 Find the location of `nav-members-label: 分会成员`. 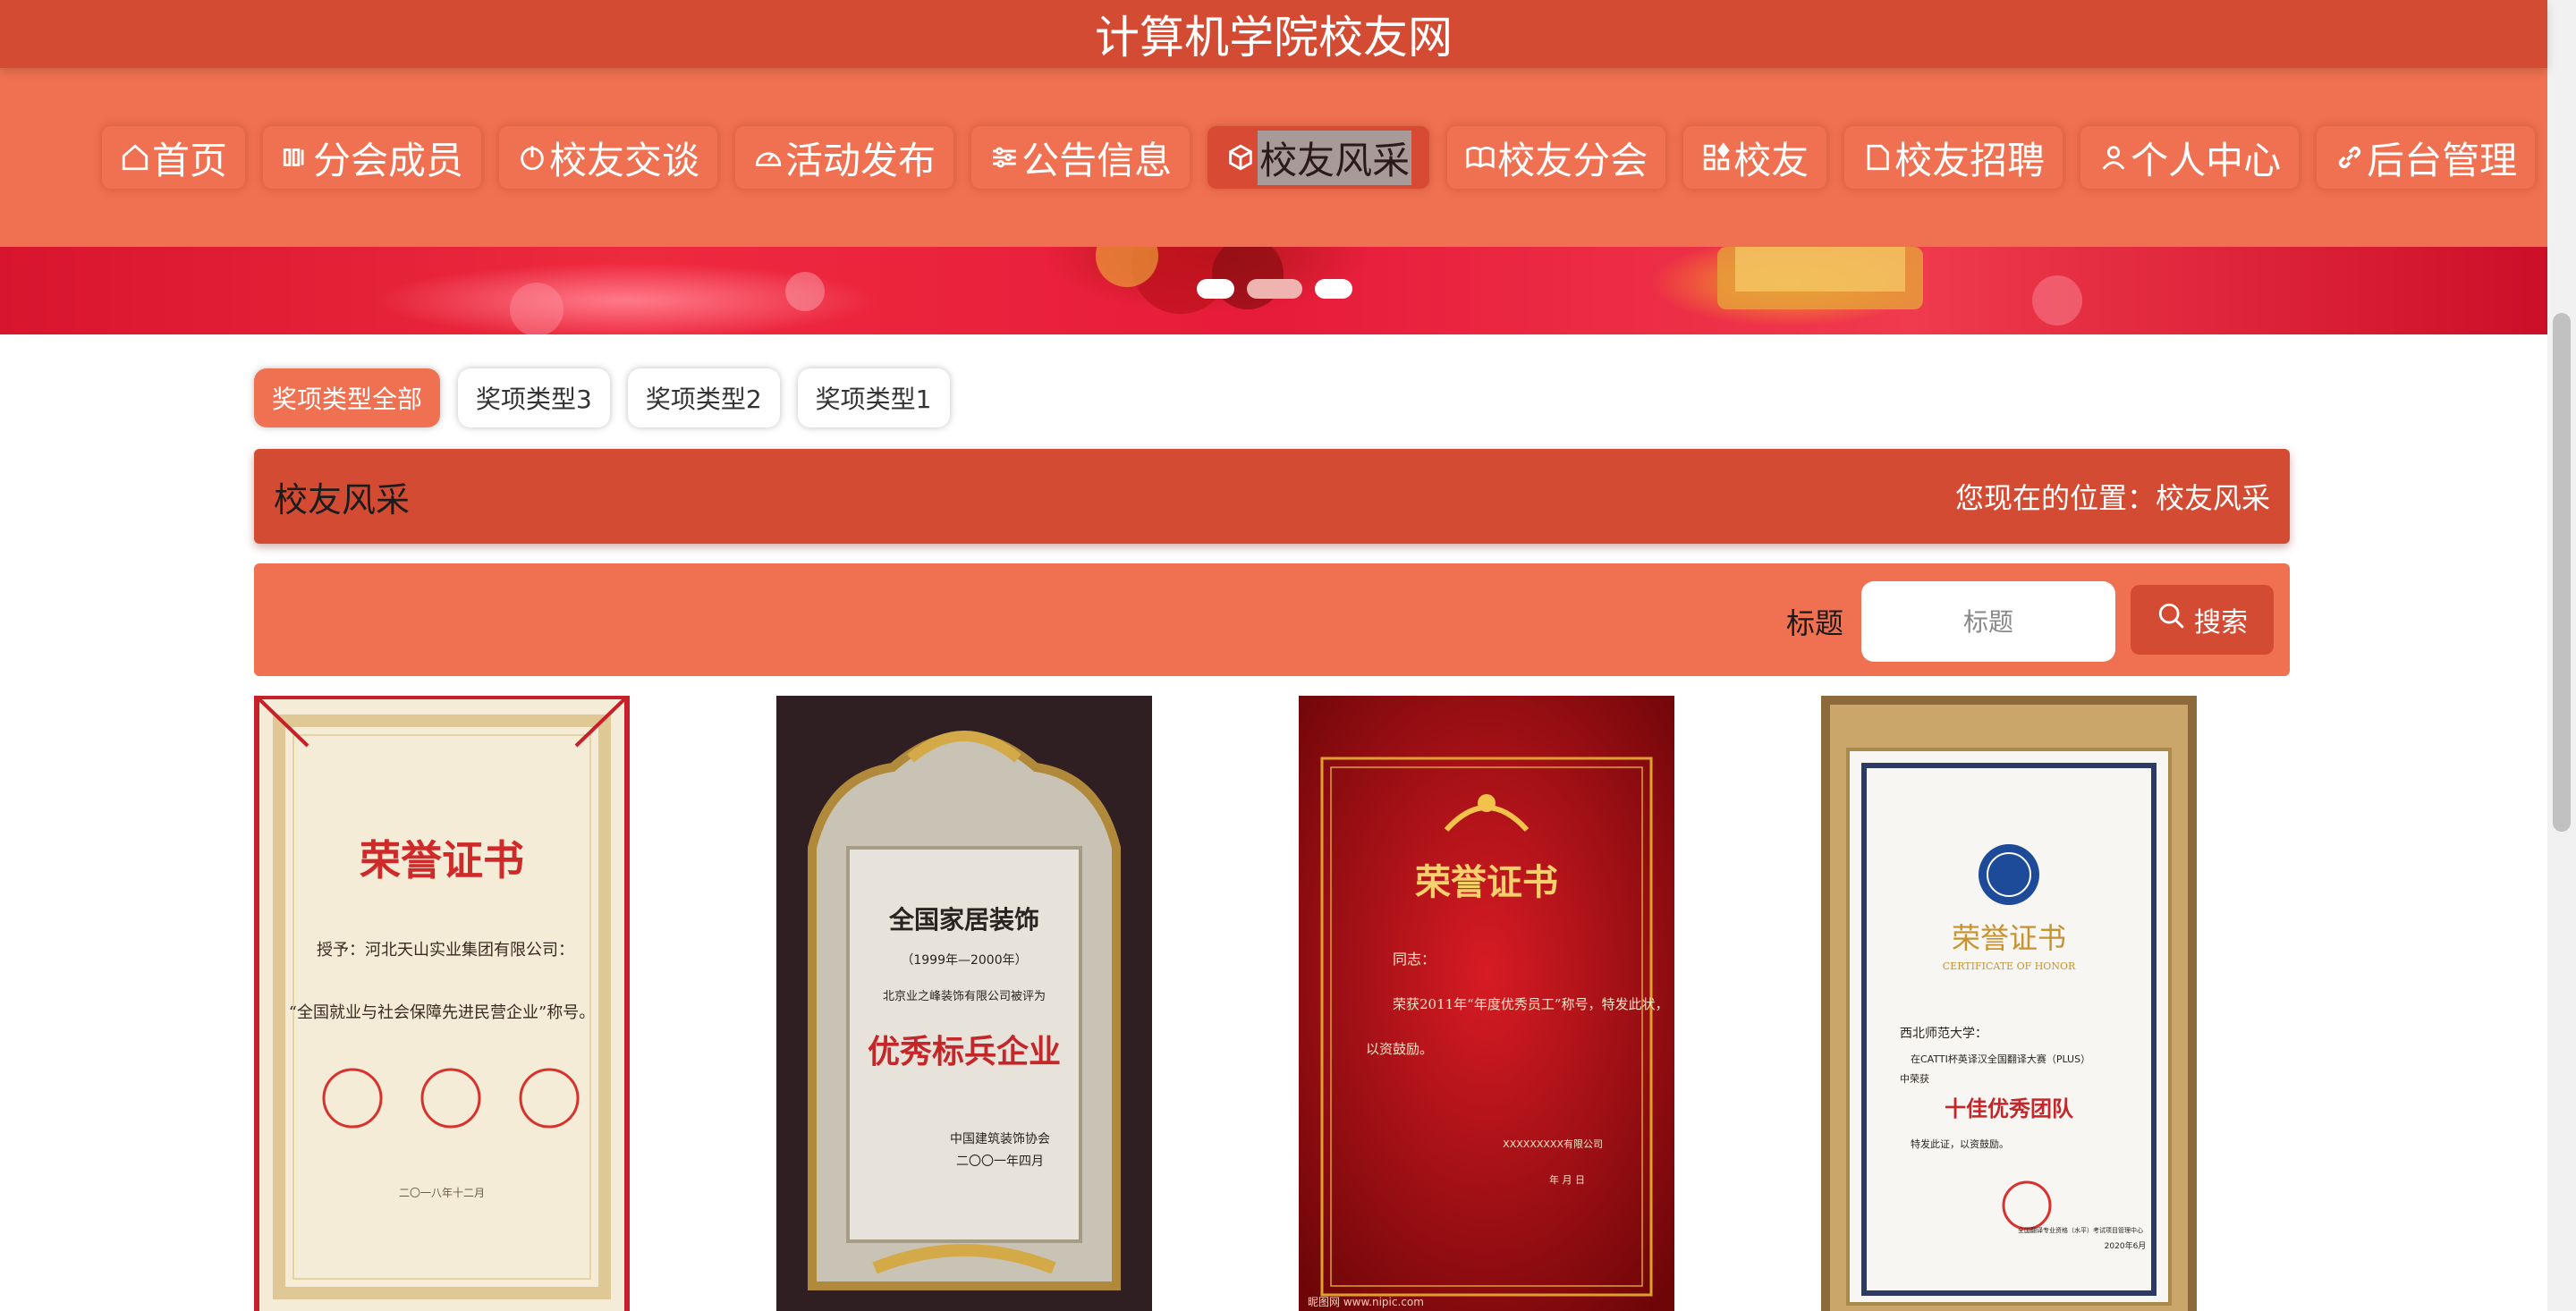

nav-members-label: 分会成员 is located at coordinates (388, 160).